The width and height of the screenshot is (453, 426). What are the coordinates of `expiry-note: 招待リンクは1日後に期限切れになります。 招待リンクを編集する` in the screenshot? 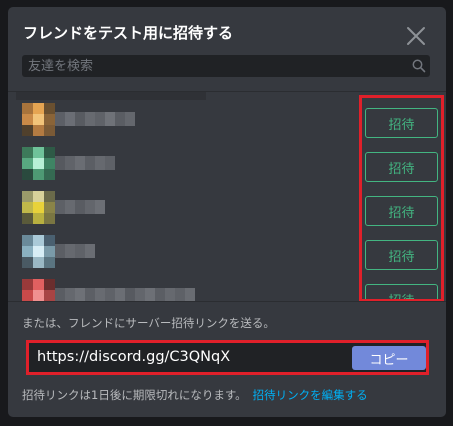 It's located at (195, 395).